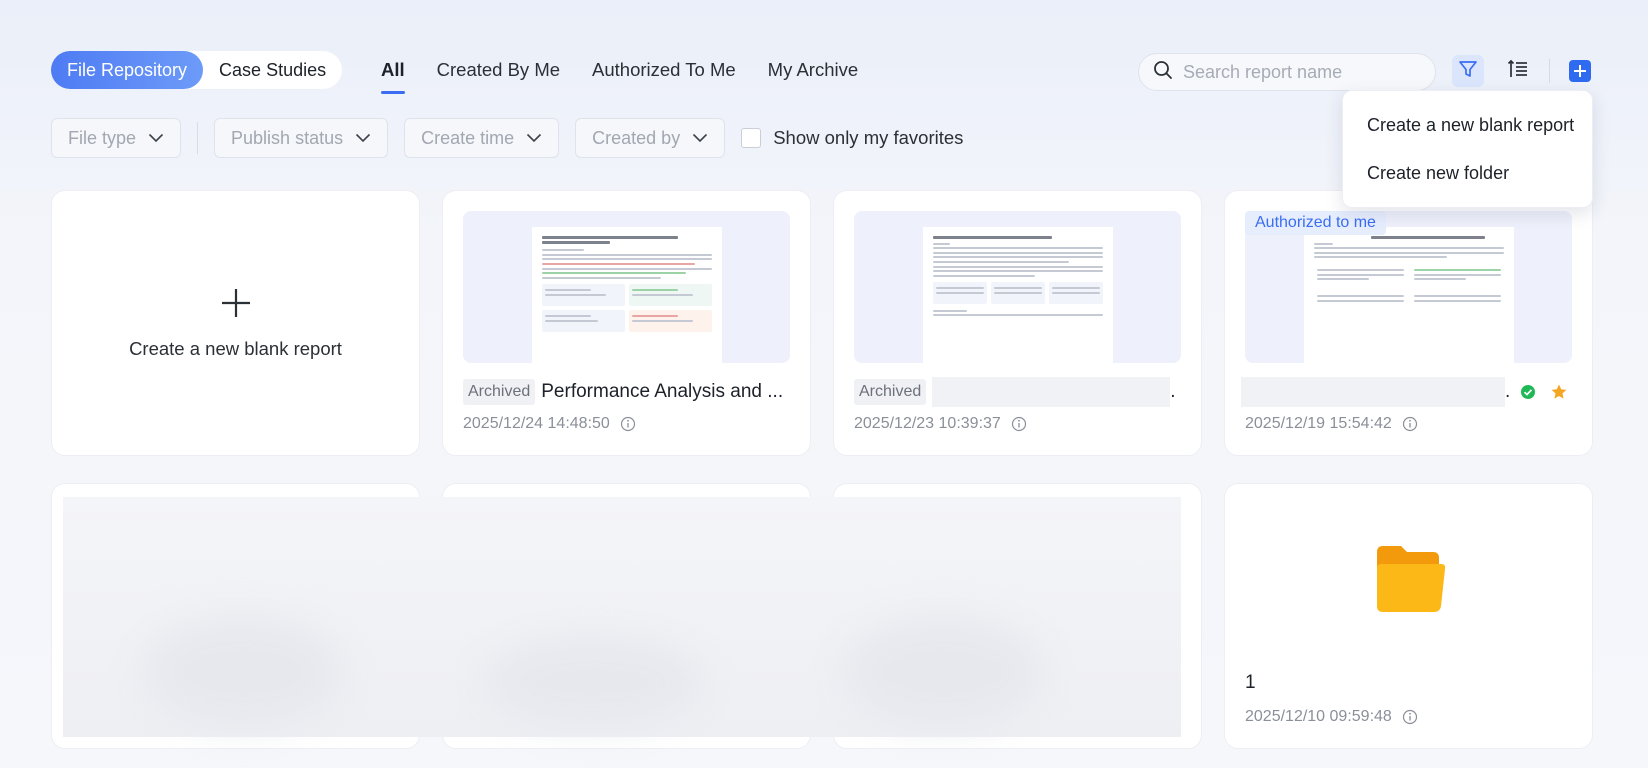 The image size is (1648, 768). What do you see at coordinates (127, 70) in the screenshot?
I see `segment-file-repository: File Repository` at bounding box center [127, 70].